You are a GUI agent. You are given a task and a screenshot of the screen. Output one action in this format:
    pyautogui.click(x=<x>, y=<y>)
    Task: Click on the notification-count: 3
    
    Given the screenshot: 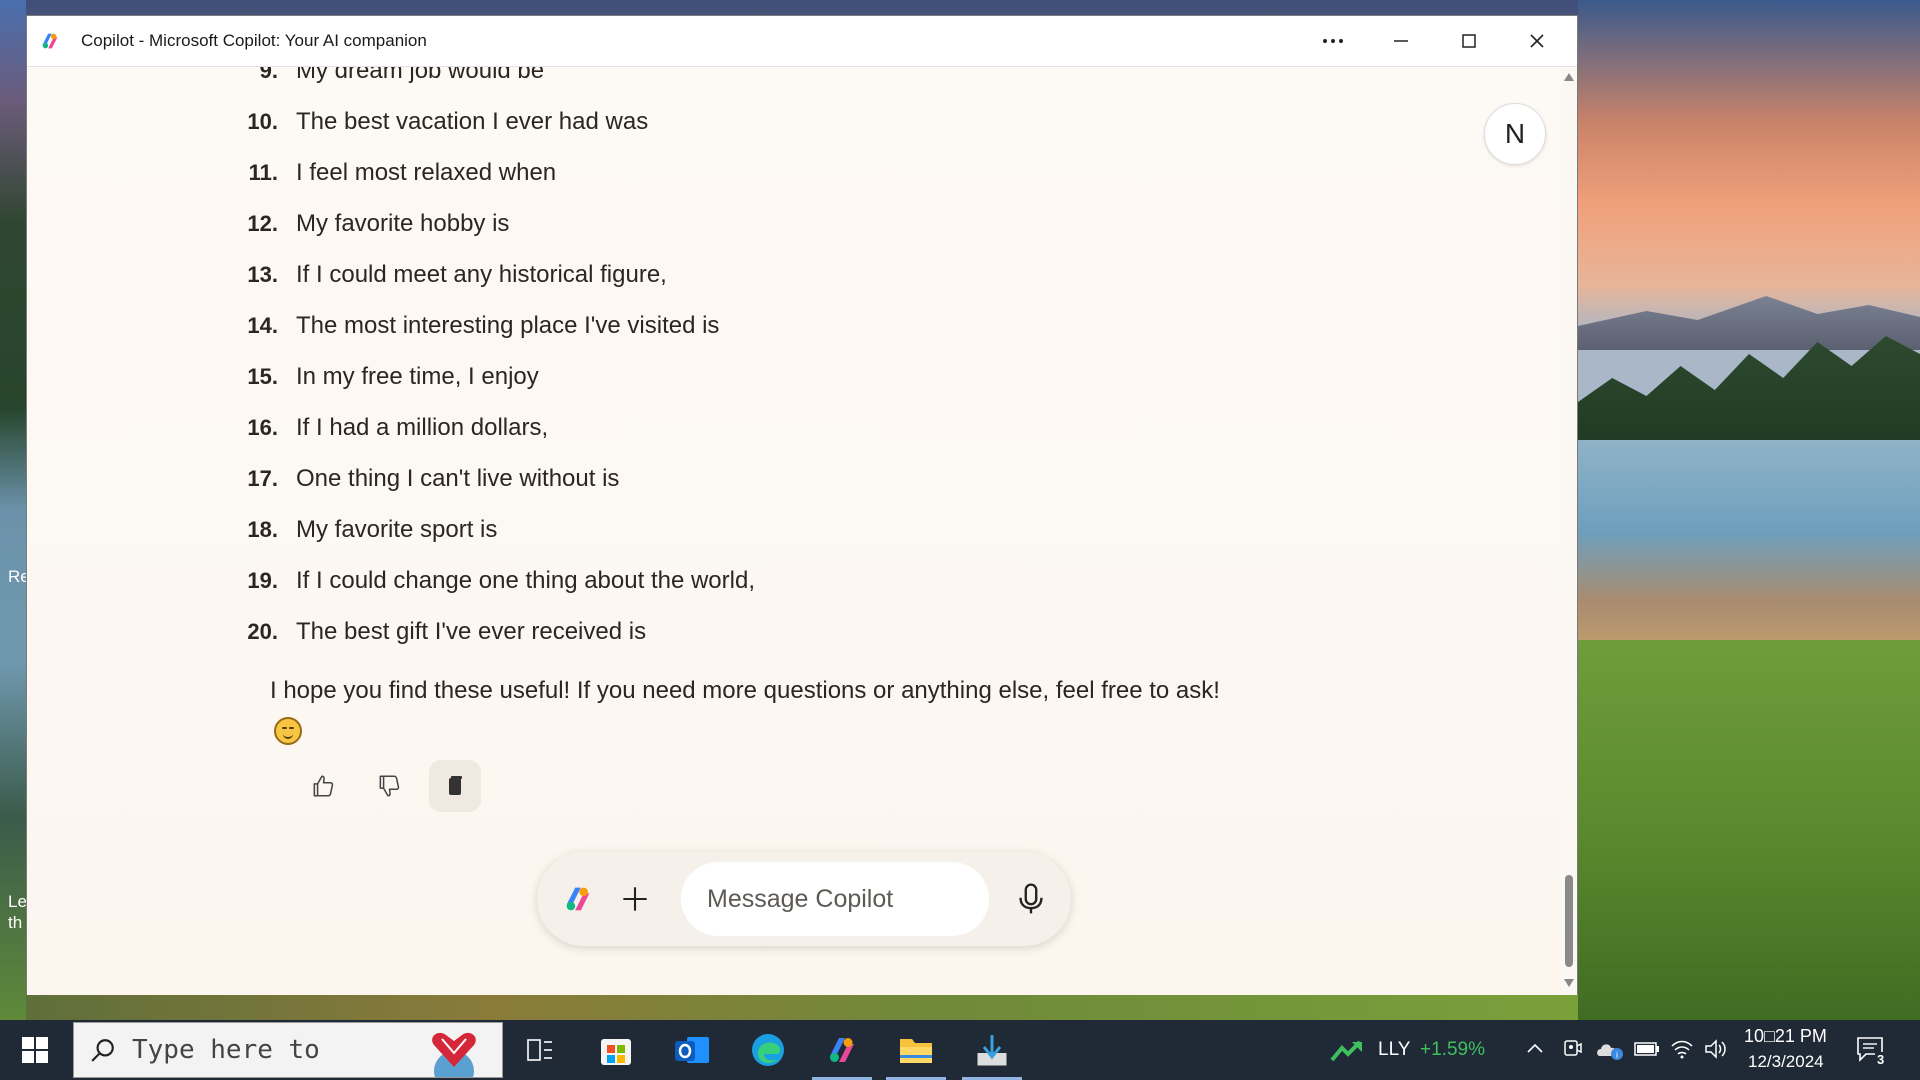 What is the action you would take?
    pyautogui.click(x=1881, y=1059)
    